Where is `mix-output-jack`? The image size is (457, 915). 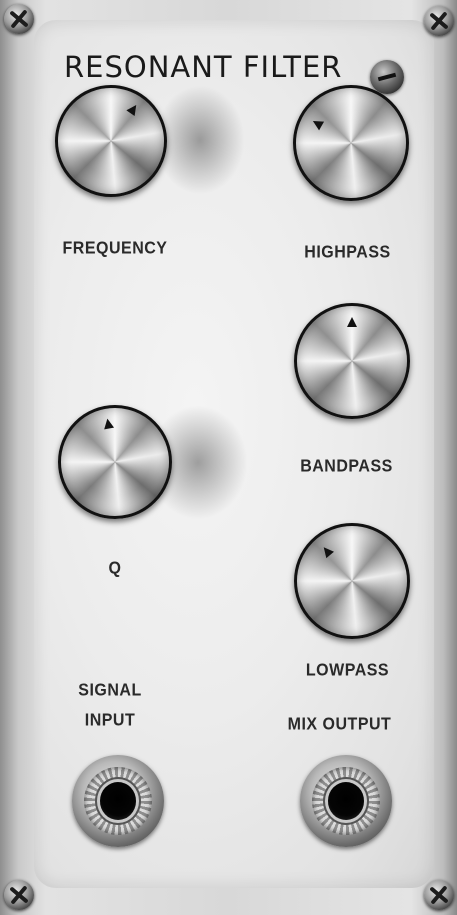
mix-output-jack is located at coordinates (346, 801).